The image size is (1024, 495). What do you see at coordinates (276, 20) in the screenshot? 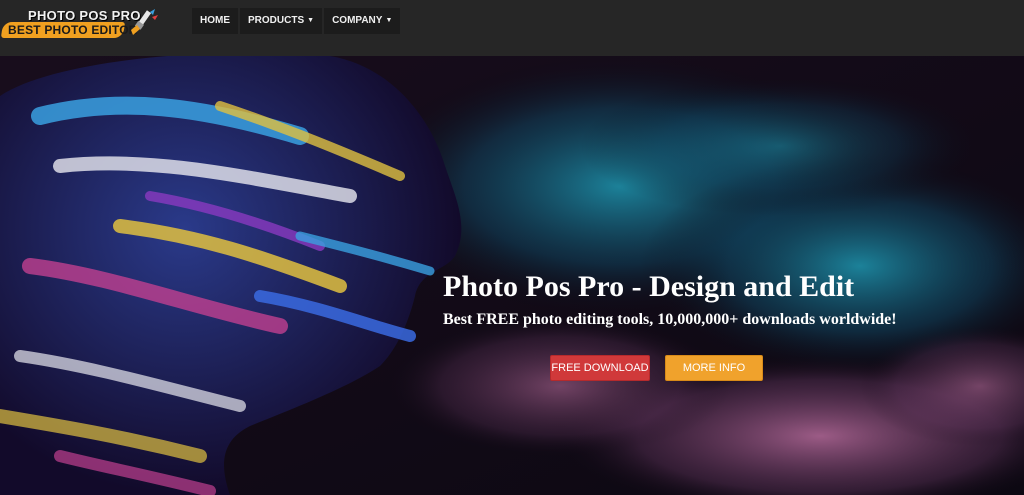
I see `nav-products-label: PRODUCTS` at bounding box center [276, 20].